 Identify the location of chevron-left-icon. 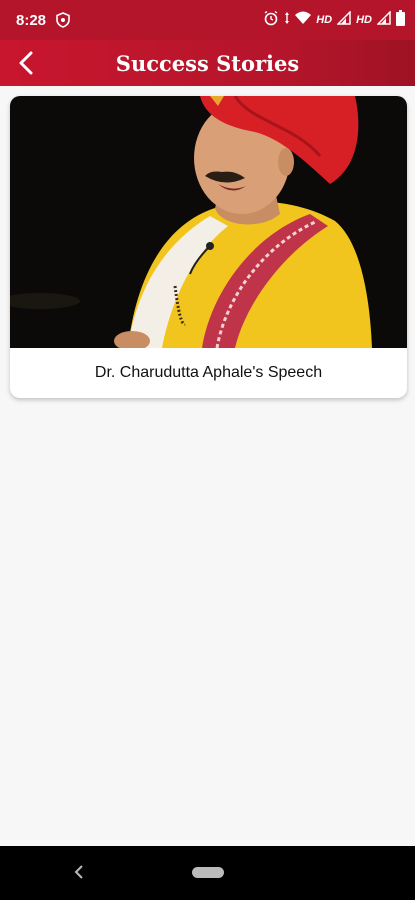
(26, 63).